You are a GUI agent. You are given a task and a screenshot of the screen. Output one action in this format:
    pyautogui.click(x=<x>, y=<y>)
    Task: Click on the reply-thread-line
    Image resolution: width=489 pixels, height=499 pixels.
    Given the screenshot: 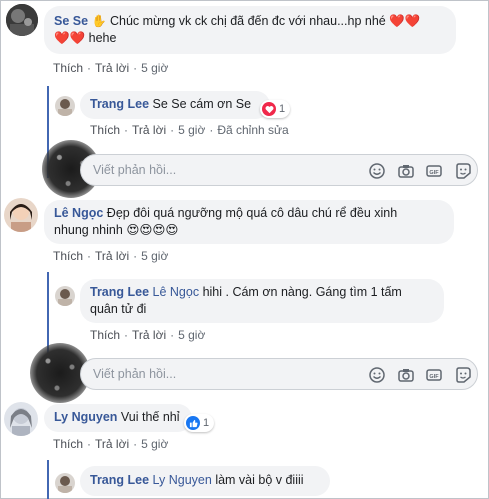 What is the action you would take?
    pyautogui.click(x=48, y=479)
    